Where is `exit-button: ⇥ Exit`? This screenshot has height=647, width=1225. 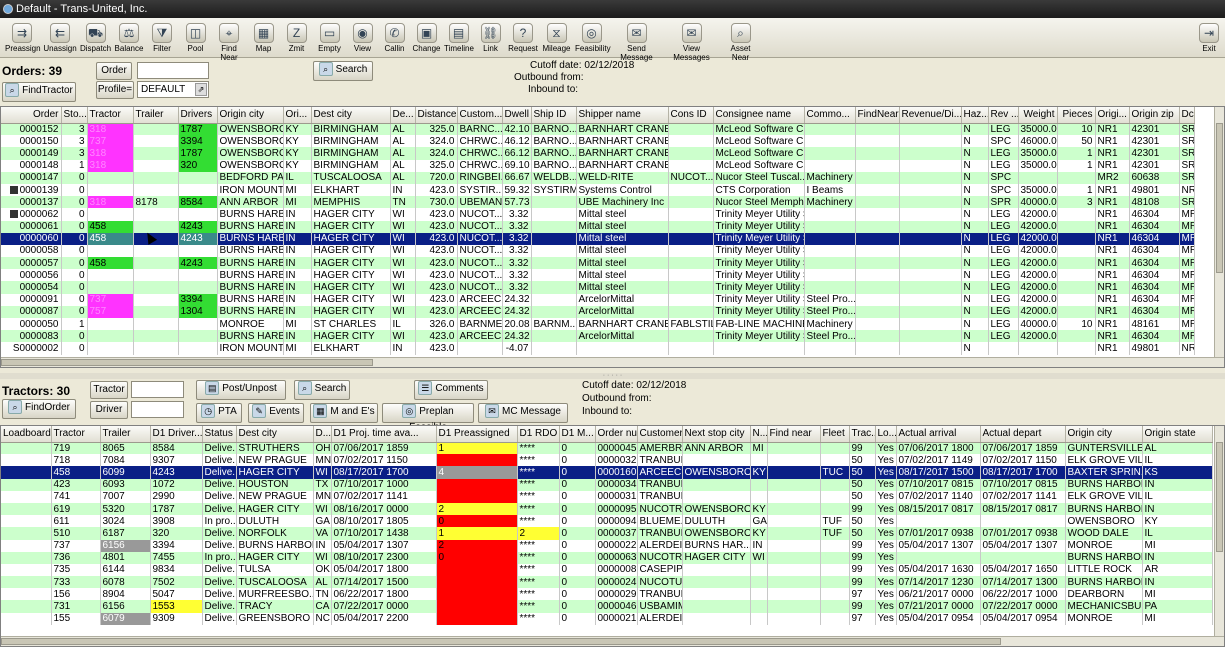 exit-button: ⇥ Exit is located at coordinates (1209, 38).